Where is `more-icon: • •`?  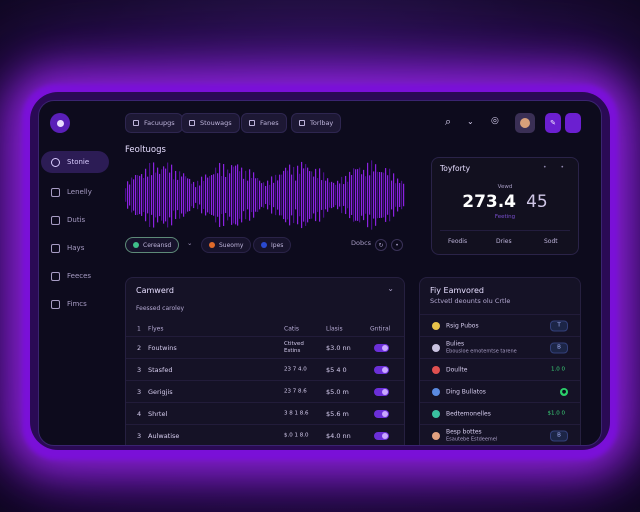
more-icon: • • is located at coordinates (556, 167).